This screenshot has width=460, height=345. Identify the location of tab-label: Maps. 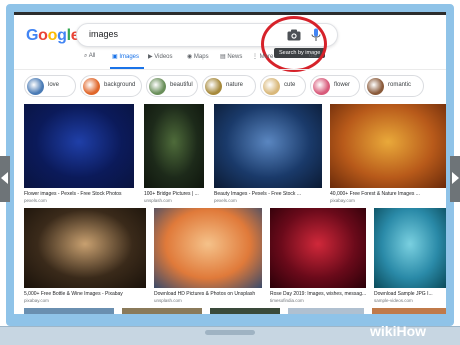
(201, 57).